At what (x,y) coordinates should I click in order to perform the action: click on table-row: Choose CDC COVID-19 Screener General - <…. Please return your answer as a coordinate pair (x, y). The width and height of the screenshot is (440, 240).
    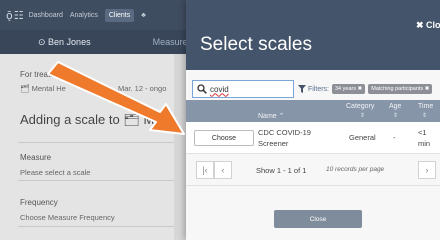
    Looking at the image, I should click on (313, 138).